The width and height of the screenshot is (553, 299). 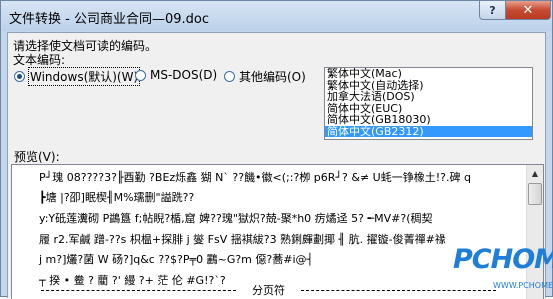 I want to click on scroll-up-button: ▲, so click(x=535, y=173).